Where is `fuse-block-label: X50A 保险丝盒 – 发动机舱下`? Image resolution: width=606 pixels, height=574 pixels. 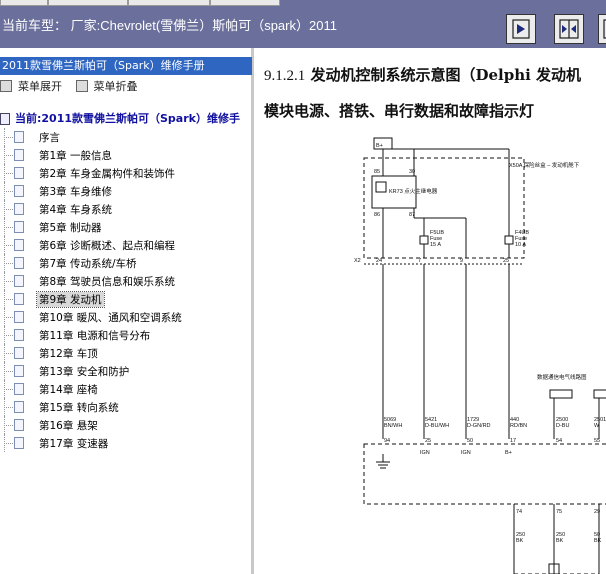
fuse-block-label: X50A 保险丝盒 – 发动机舱下 is located at coordinates (544, 165).